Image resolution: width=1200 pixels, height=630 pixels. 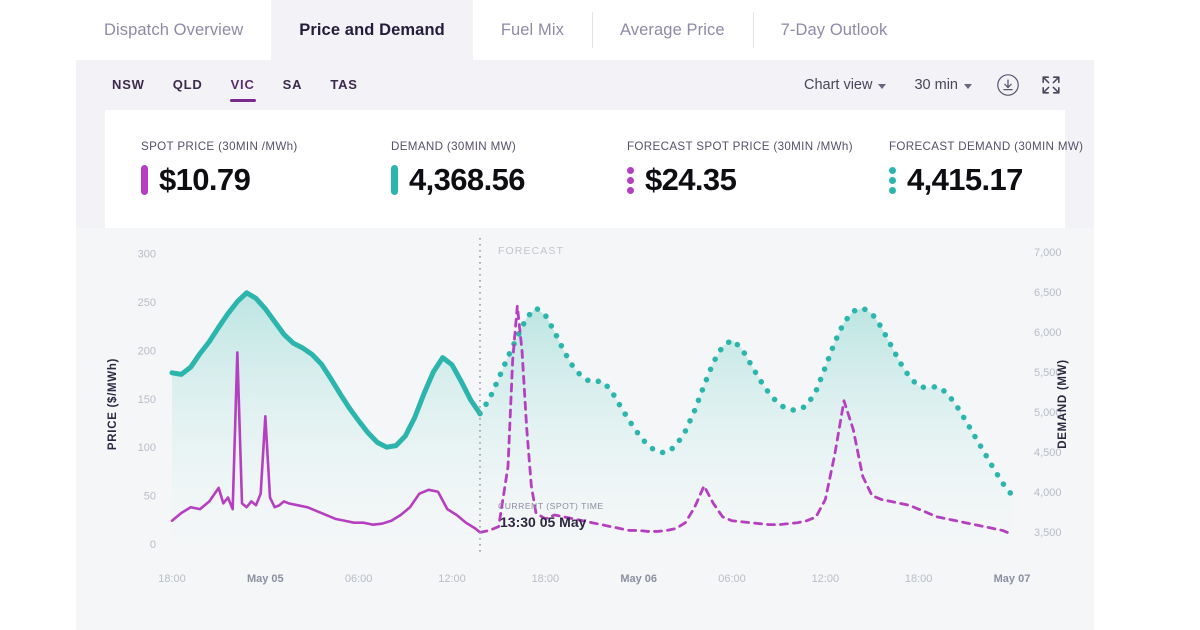 I want to click on tab-label: Average Price, so click(x=672, y=29).